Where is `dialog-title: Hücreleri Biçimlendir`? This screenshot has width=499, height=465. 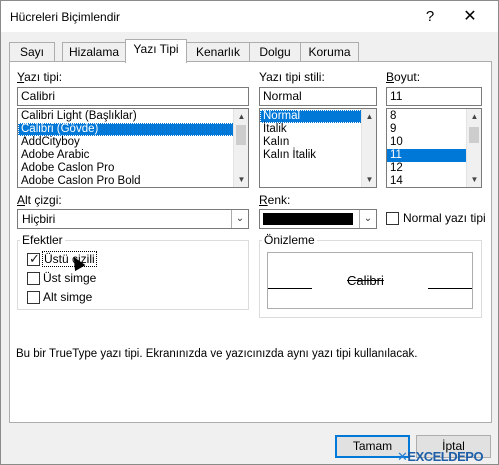 dialog-title: Hücreleri Biçimlendir is located at coordinates (65, 17).